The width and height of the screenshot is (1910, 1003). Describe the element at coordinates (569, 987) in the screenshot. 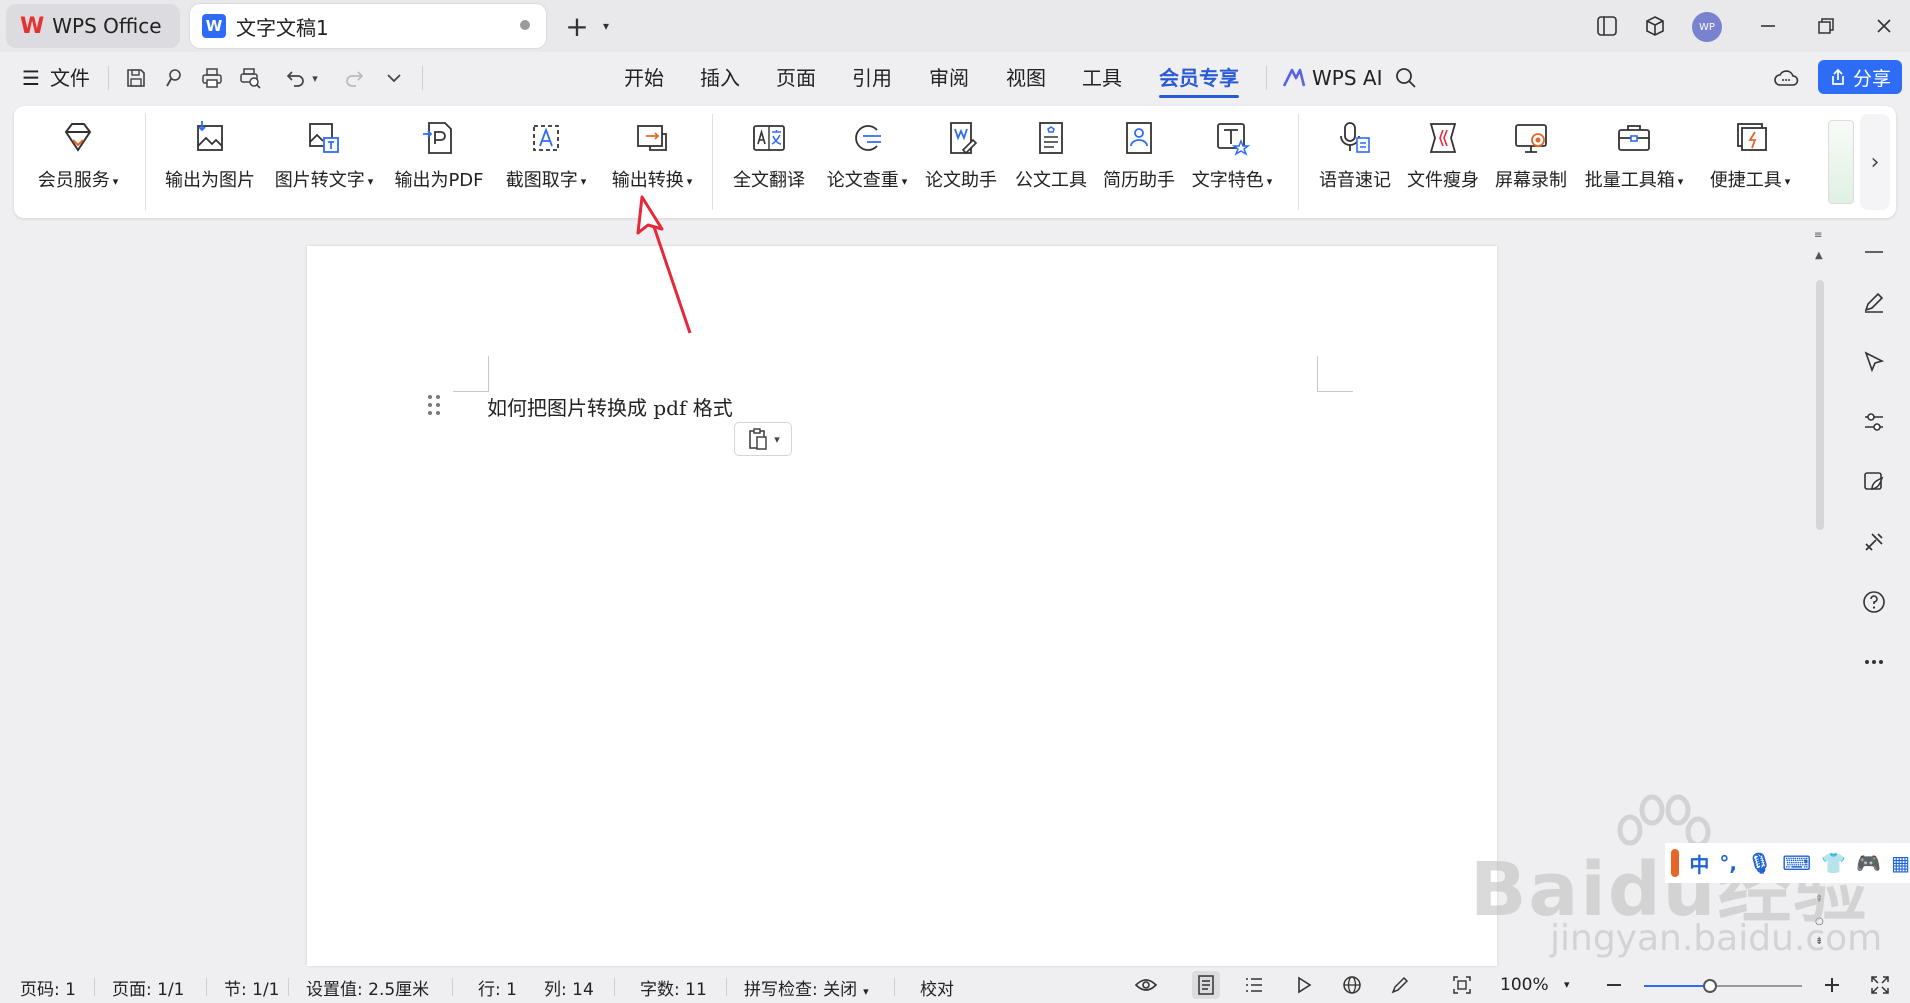

I see `status-column: 列: 14` at that location.